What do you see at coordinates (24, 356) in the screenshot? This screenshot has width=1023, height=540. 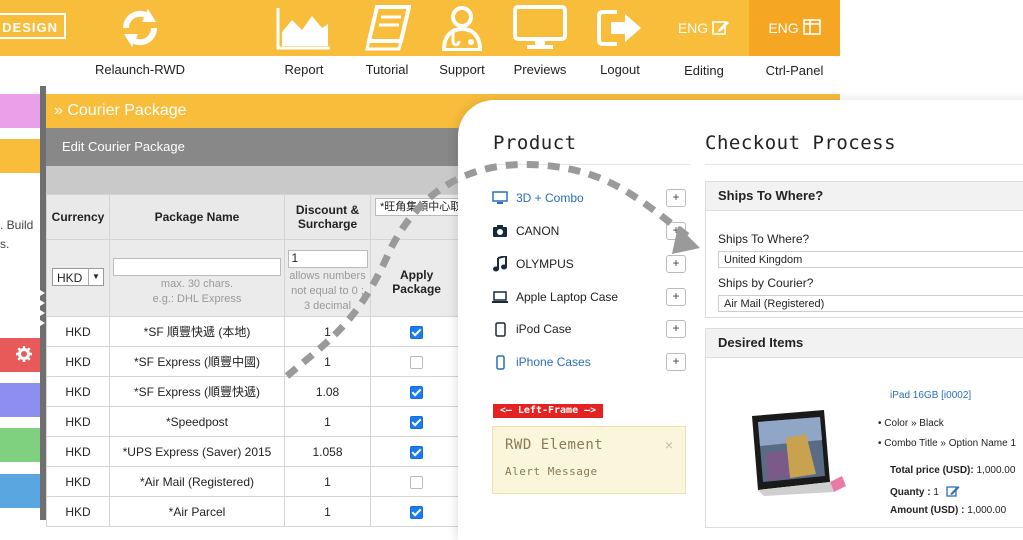 I see `gear-icon` at bounding box center [24, 356].